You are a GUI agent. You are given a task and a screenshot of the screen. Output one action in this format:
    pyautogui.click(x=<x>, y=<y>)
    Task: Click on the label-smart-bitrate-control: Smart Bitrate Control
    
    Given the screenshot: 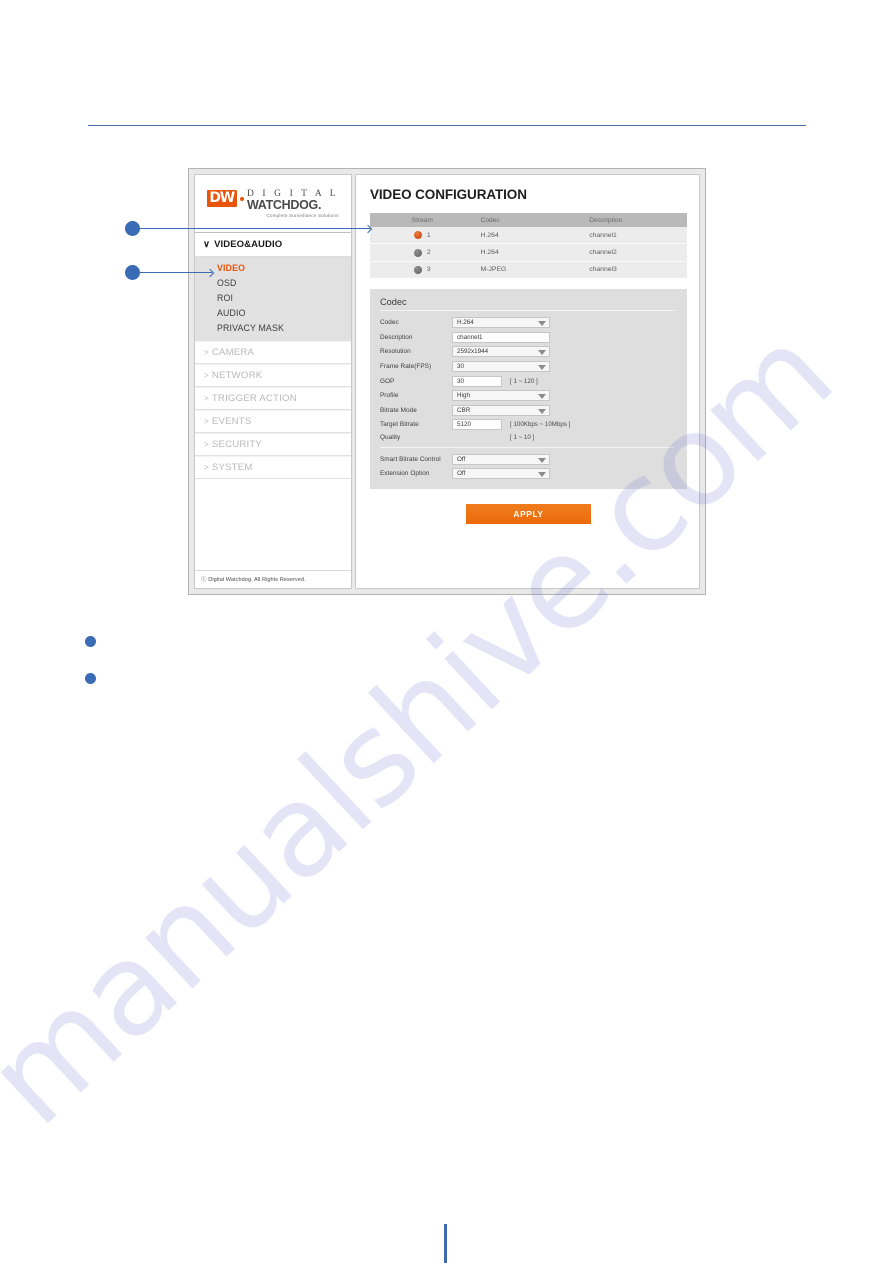 What is the action you would take?
    pyautogui.click(x=410, y=459)
    